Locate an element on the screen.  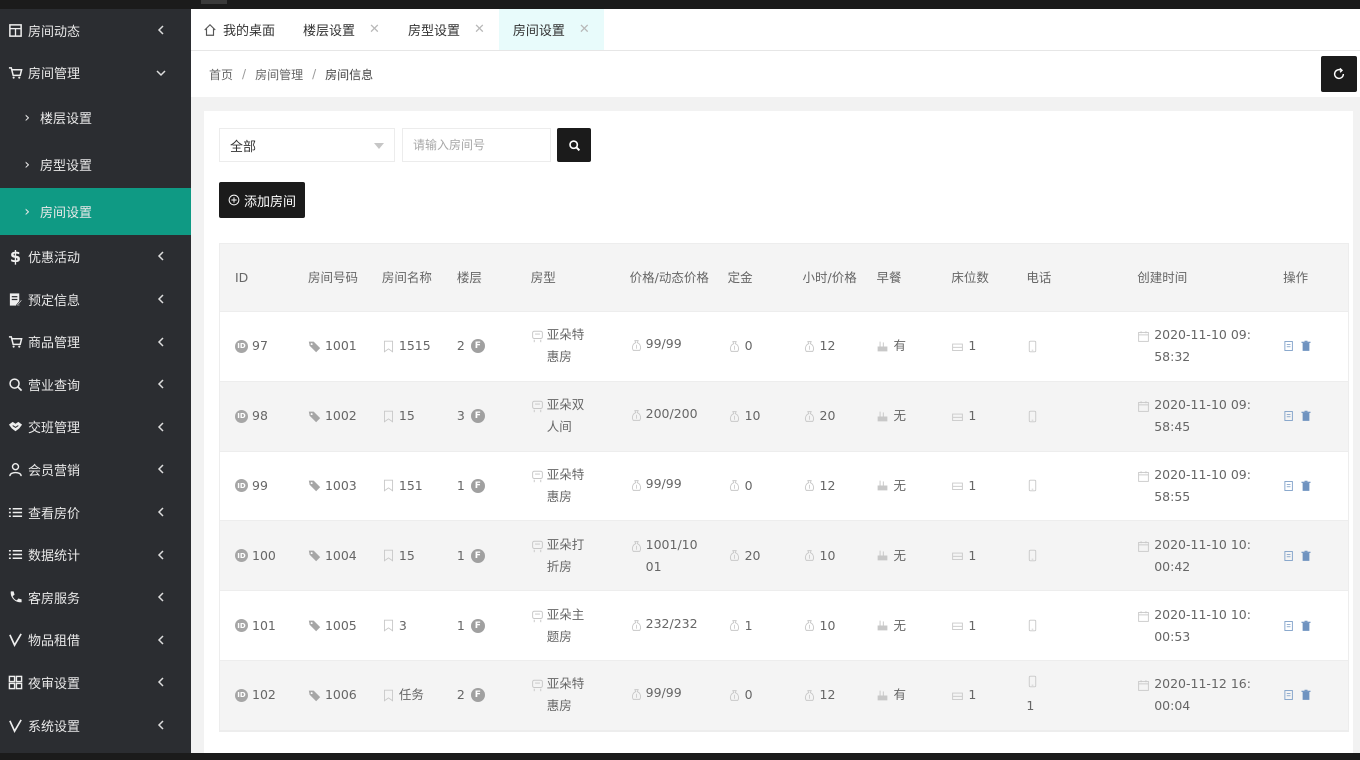
tab-floor-settings: 楼层设置 ✕ is located at coordinates (341, 29).